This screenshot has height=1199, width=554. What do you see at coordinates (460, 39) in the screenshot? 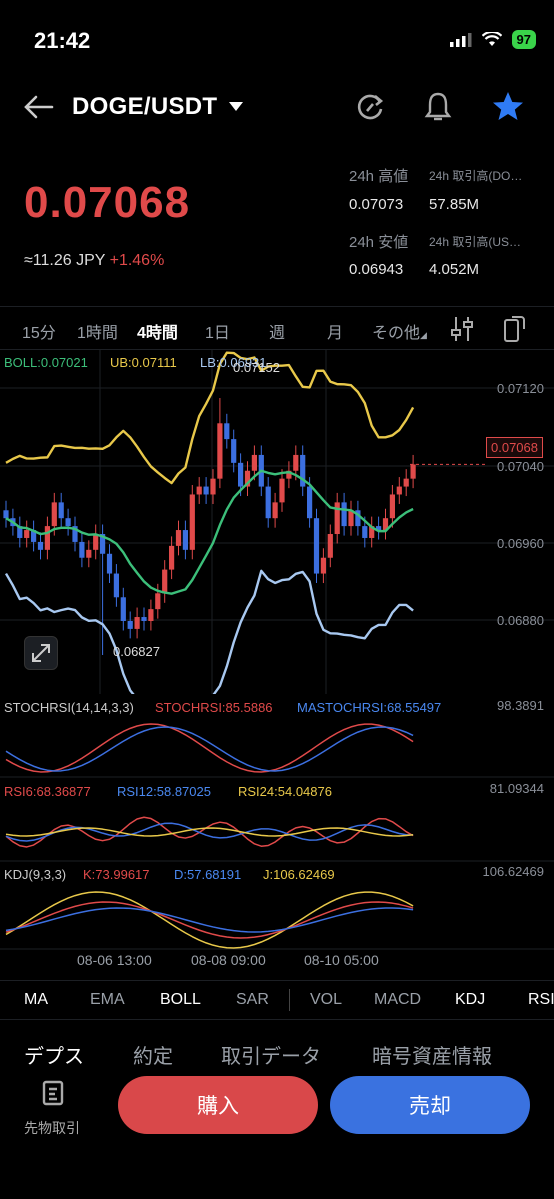
I see `cellular-signal-icon` at bounding box center [460, 39].